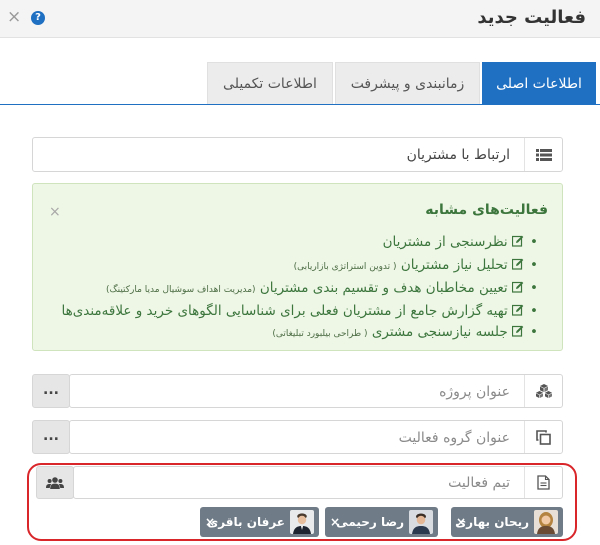 This screenshot has width=600, height=545. I want to click on alert-close-icon: ×, so click(55, 212).